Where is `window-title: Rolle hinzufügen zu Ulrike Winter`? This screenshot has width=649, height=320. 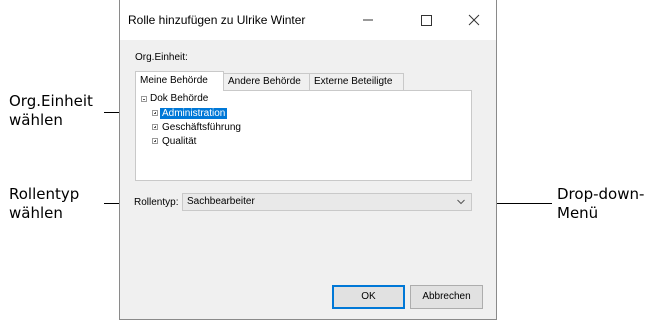 window-title: Rolle hinzufügen zu Ulrike Winter is located at coordinates (217, 20).